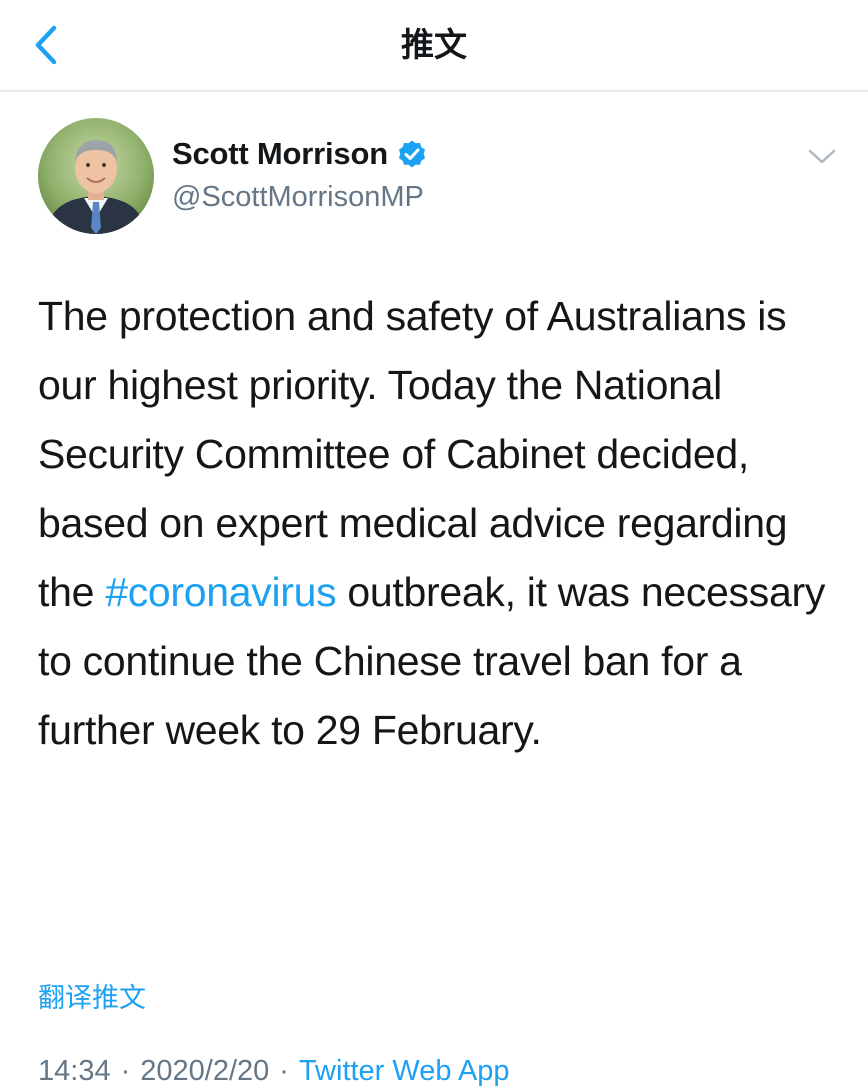 The image size is (868, 1092). I want to click on hashtag-link: #coronavirus, so click(220, 592).